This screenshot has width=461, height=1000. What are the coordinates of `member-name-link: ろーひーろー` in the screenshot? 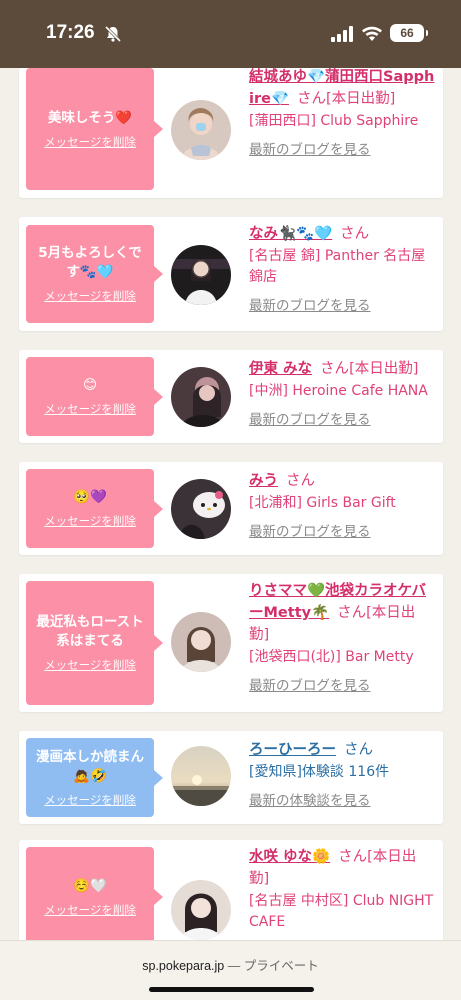 It's located at (292, 750).